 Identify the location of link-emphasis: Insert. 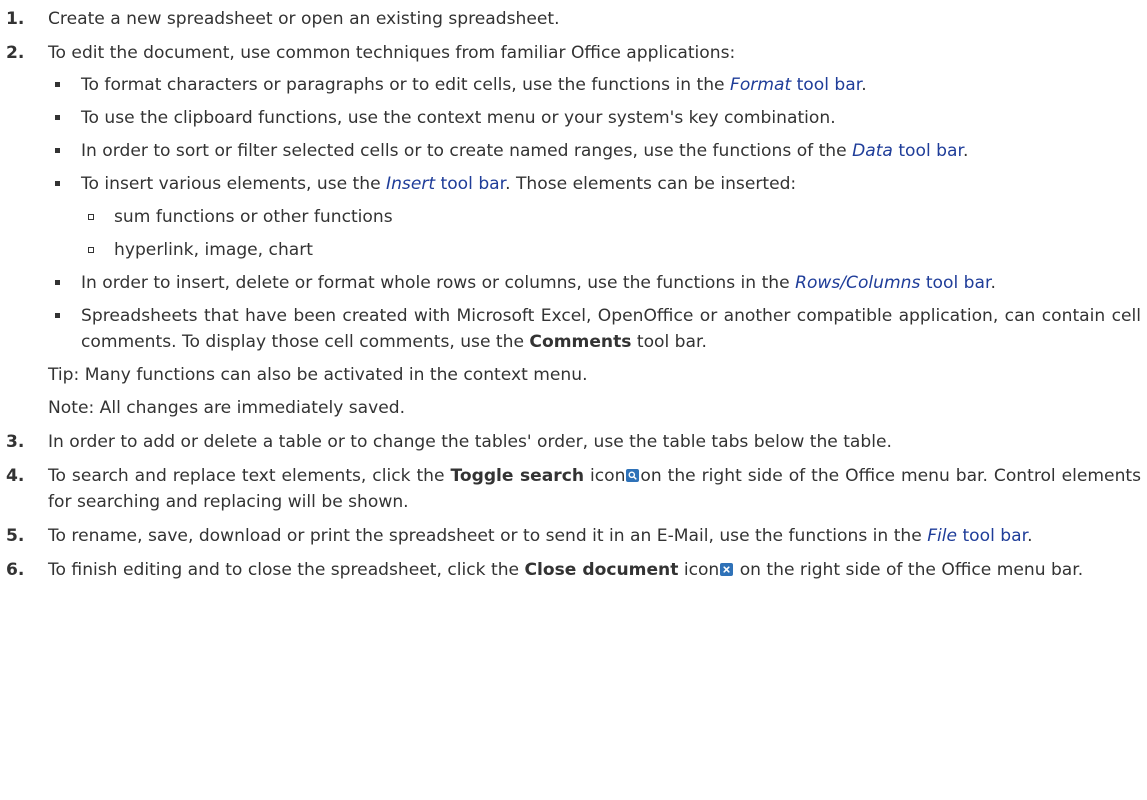
(411, 184).